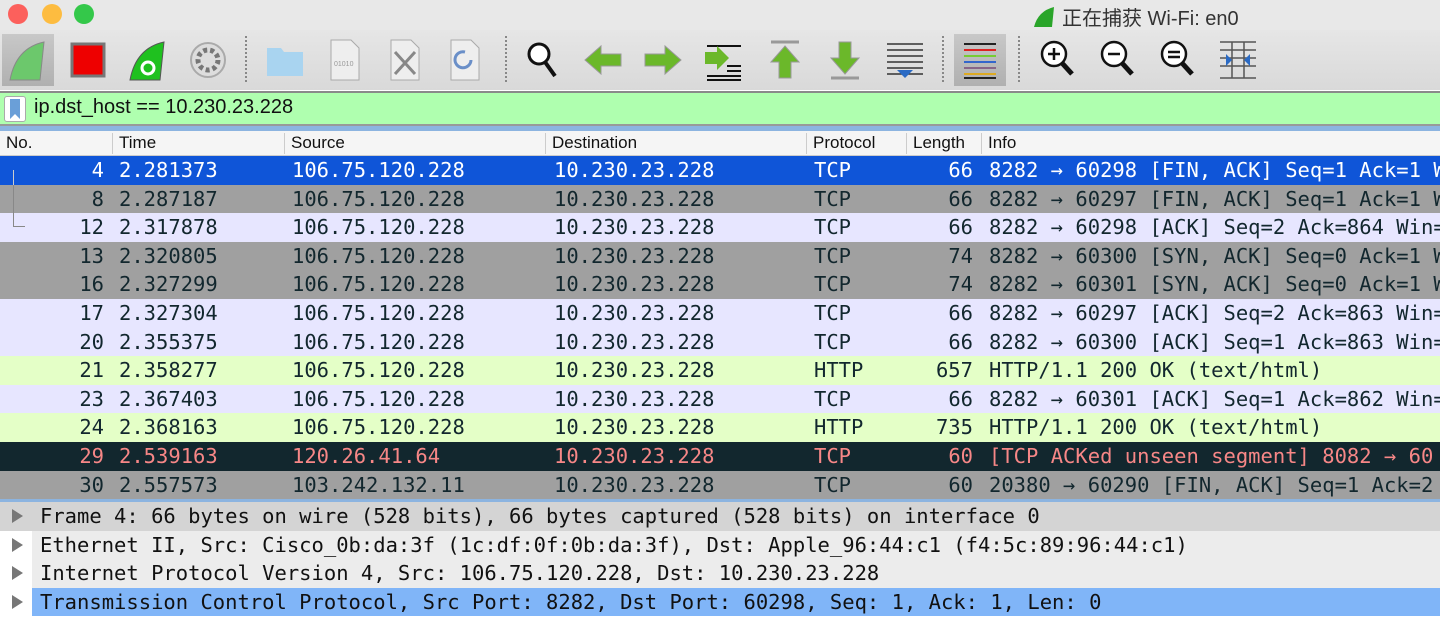 The height and width of the screenshot is (638, 1440). I want to click on packet-time-cell: 2.327304, so click(168, 312).